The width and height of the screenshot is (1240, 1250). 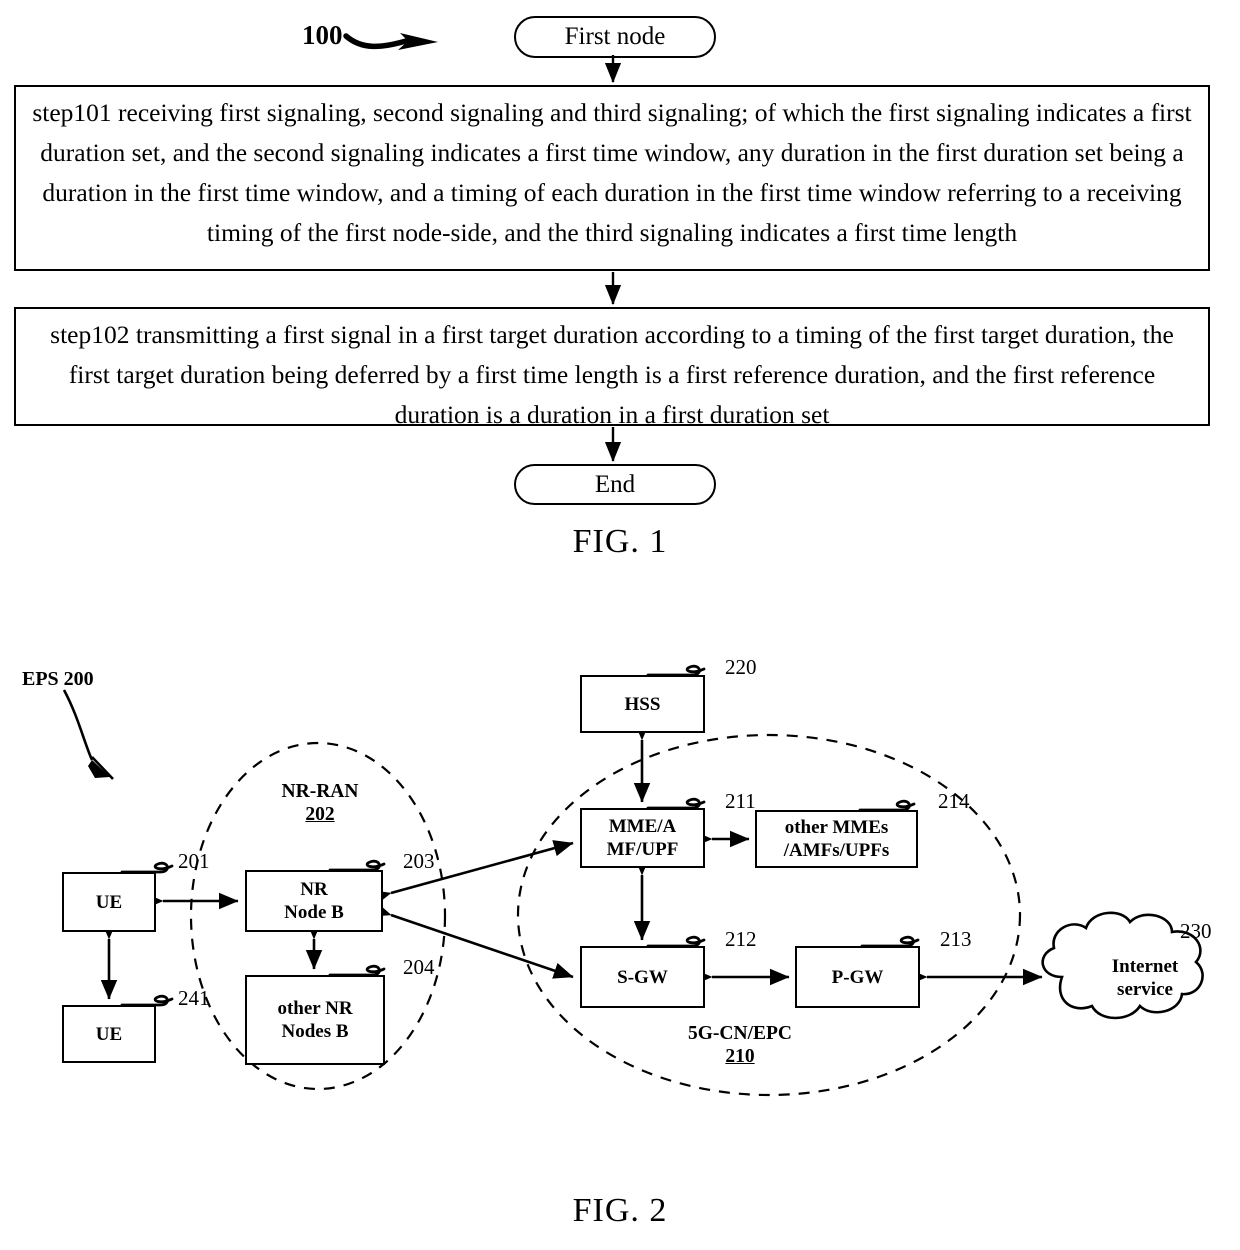 What do you see at coordinates (320, 803) in the screenshot?
I see `group-label-nr-ran: NR-RAN 202` at bounding box center [320, 803].